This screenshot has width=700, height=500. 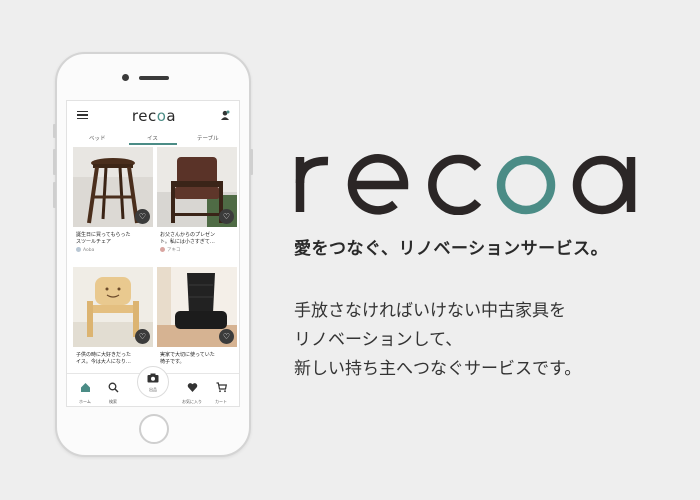 What do you see at coordinates (85, 387) in the screenshot?
I see `home-icon` at bounding box center [85, 387].